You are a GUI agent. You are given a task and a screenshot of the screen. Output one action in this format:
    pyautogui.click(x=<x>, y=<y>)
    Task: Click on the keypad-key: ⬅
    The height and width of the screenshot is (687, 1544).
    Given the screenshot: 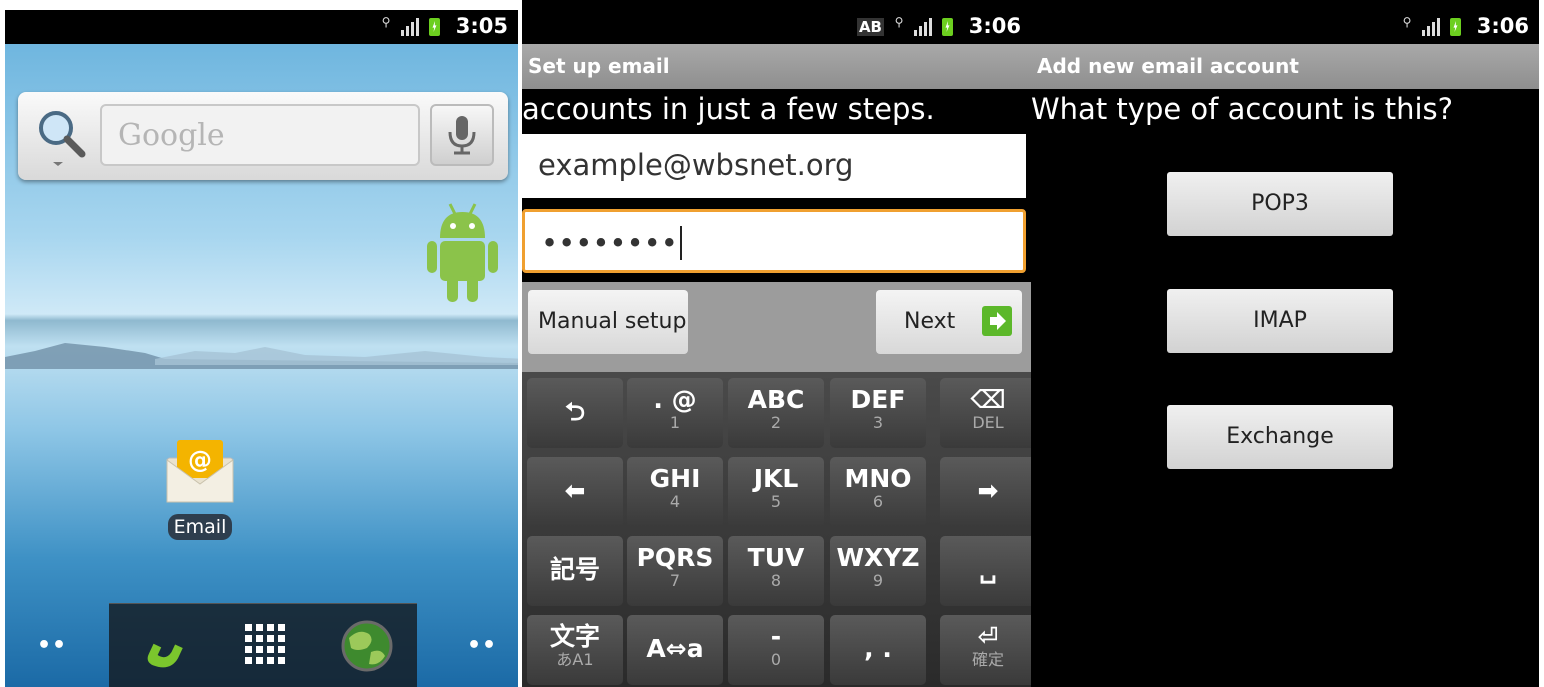 What is the action you would take?
    pyautogui.click(x=575, y=492)
    